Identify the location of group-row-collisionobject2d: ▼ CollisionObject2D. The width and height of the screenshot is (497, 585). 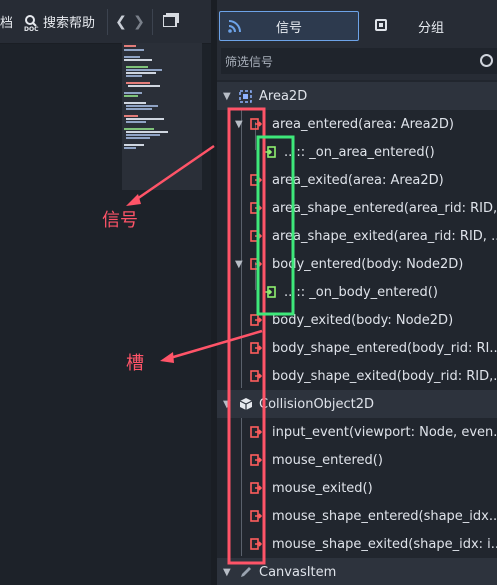
(357, 404).